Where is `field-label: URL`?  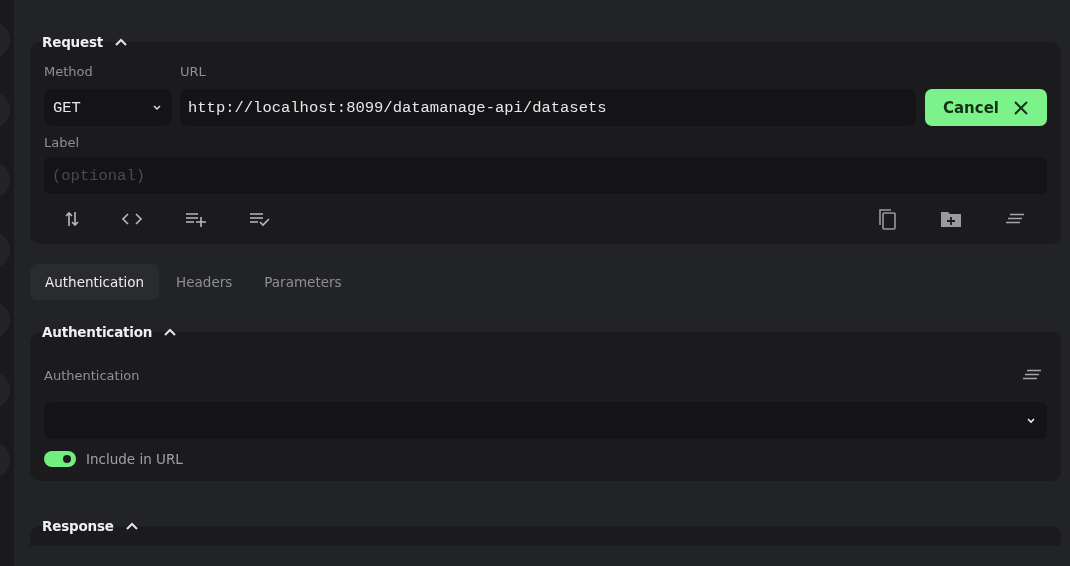 field-label: URL is located at coordinates (193, 71).